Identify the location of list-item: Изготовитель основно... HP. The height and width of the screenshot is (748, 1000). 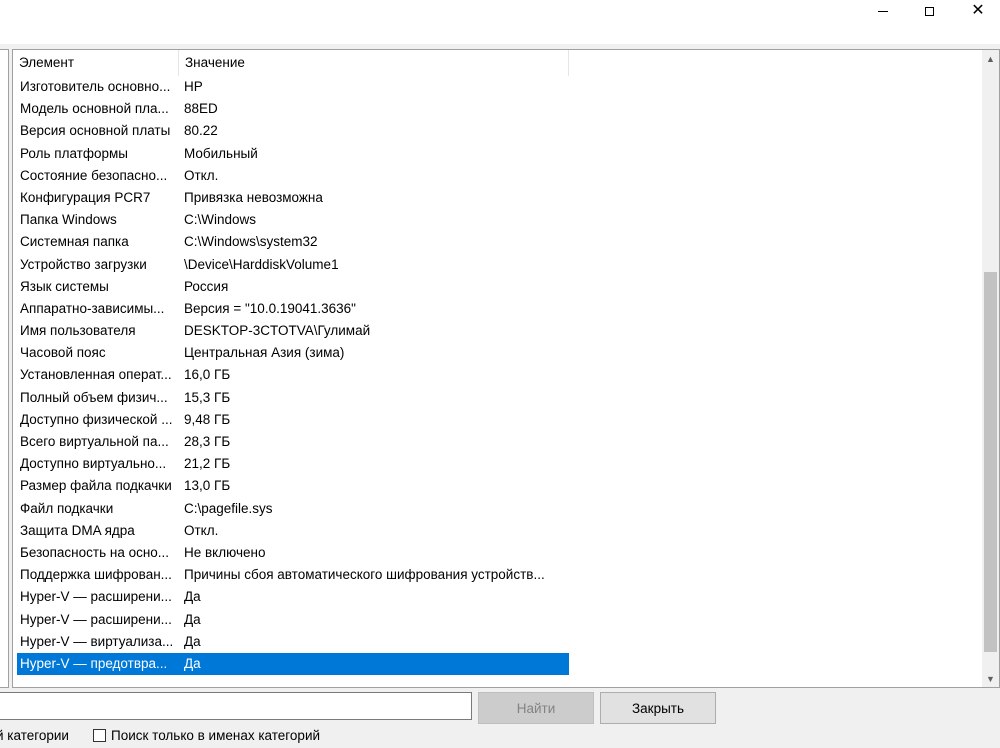
(293, 87).